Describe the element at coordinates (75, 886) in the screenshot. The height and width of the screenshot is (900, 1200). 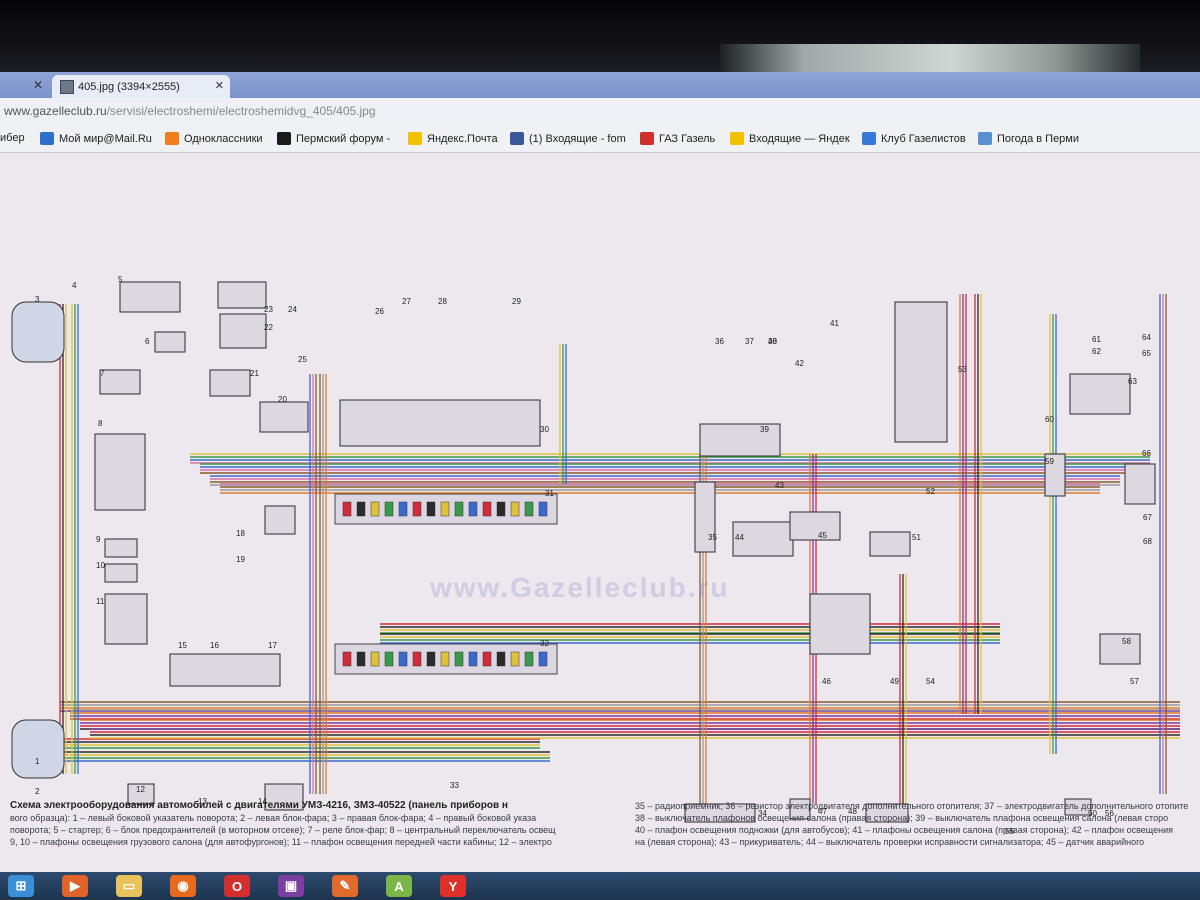
I see `media-player-icon: ▶` at that location.